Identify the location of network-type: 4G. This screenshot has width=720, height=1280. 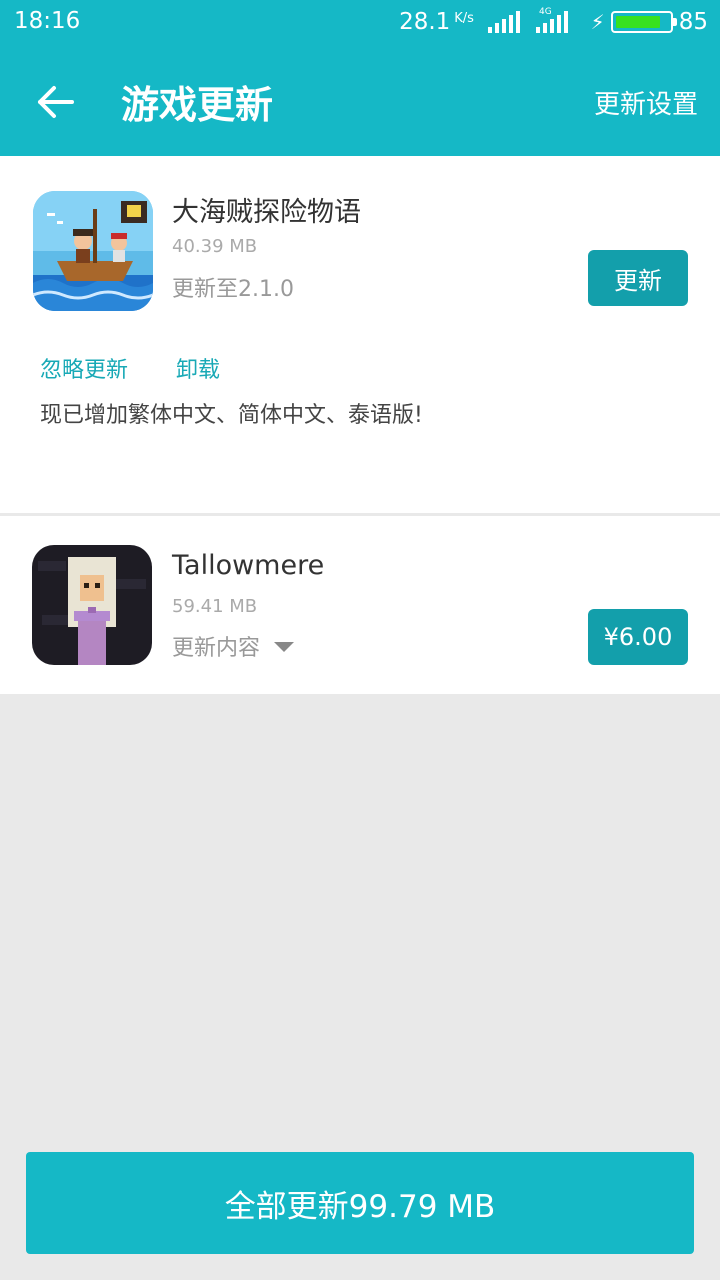
(545, 12).